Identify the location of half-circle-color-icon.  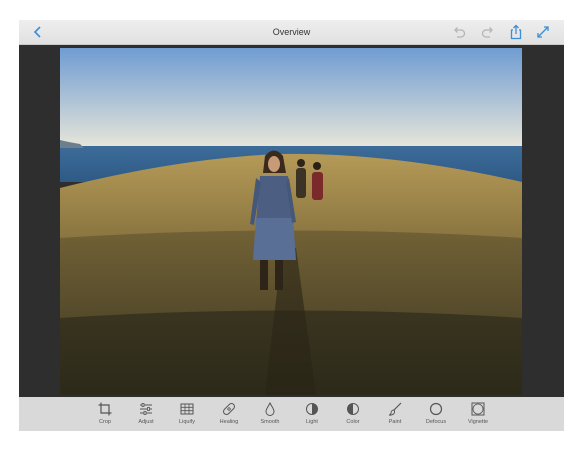
(353, 409).